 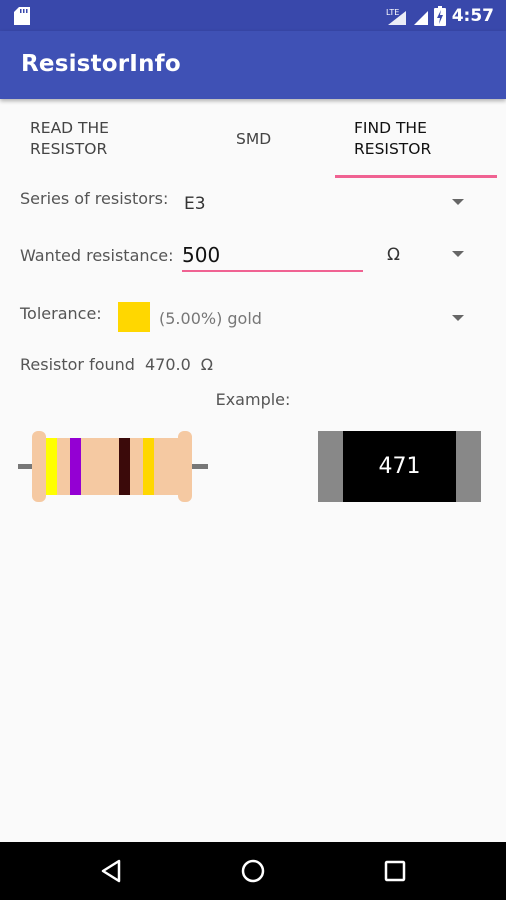 I want to click on tolerance-label: Tolerance:, so click(x=61, y=313).